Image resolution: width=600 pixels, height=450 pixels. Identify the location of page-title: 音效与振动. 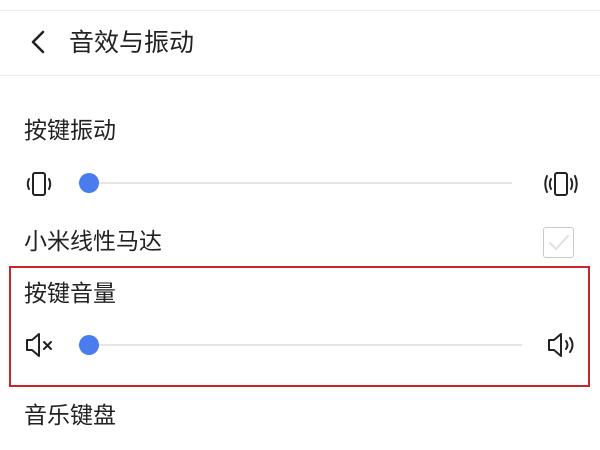
(132, 42).